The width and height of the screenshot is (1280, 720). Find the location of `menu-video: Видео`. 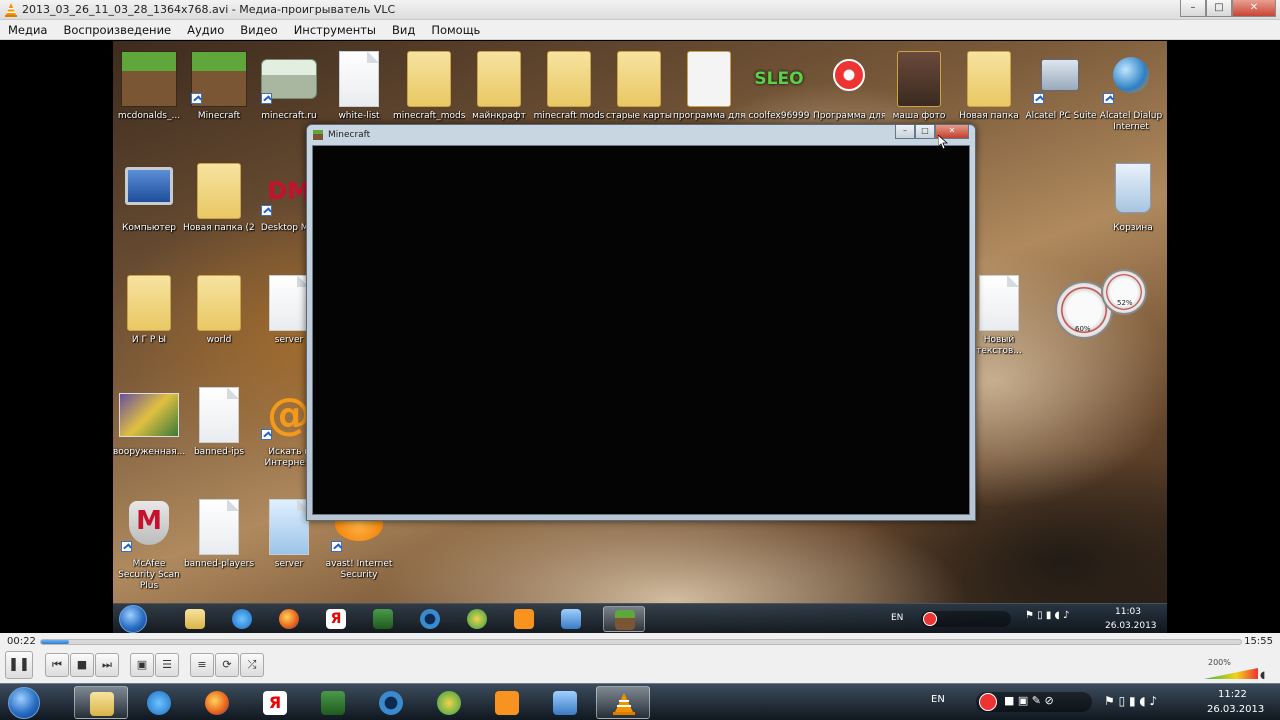

menu-video: Видео is located at coordinates (258, 29).